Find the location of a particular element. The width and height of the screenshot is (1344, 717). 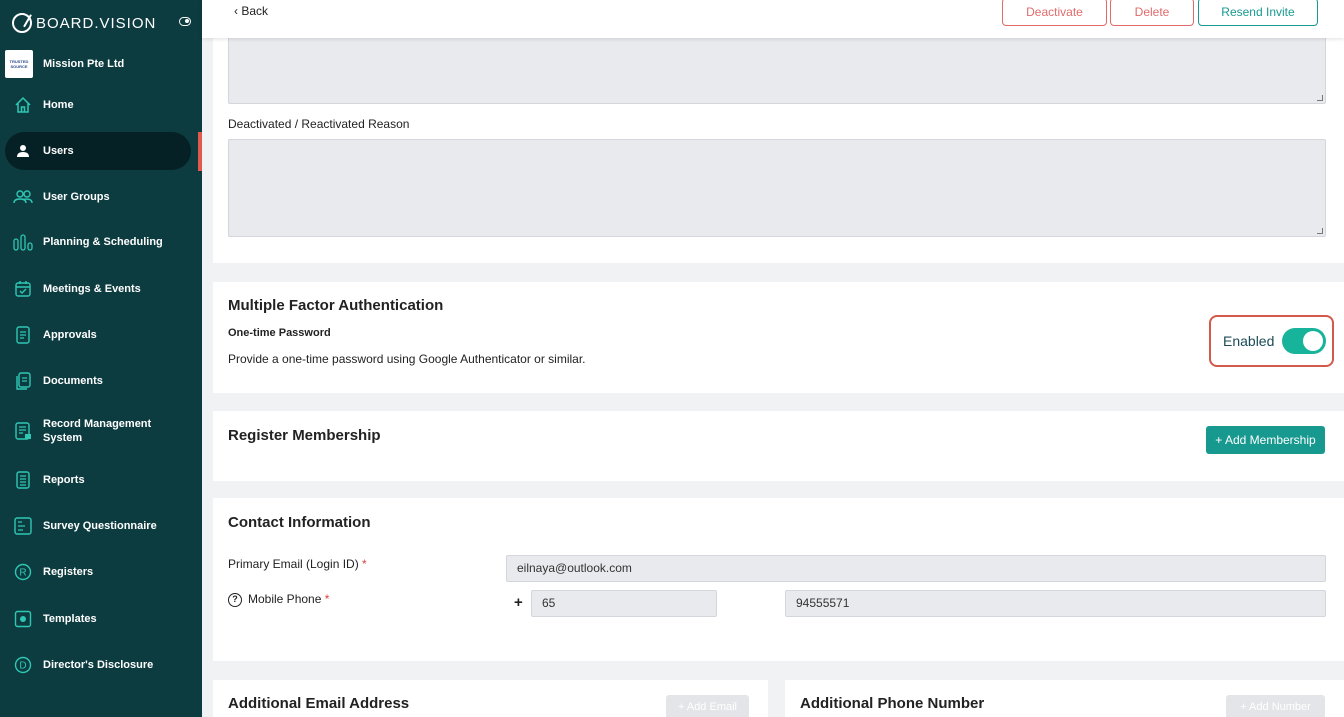

sidebar-item-home: Home is located at coordinates (98, 105).